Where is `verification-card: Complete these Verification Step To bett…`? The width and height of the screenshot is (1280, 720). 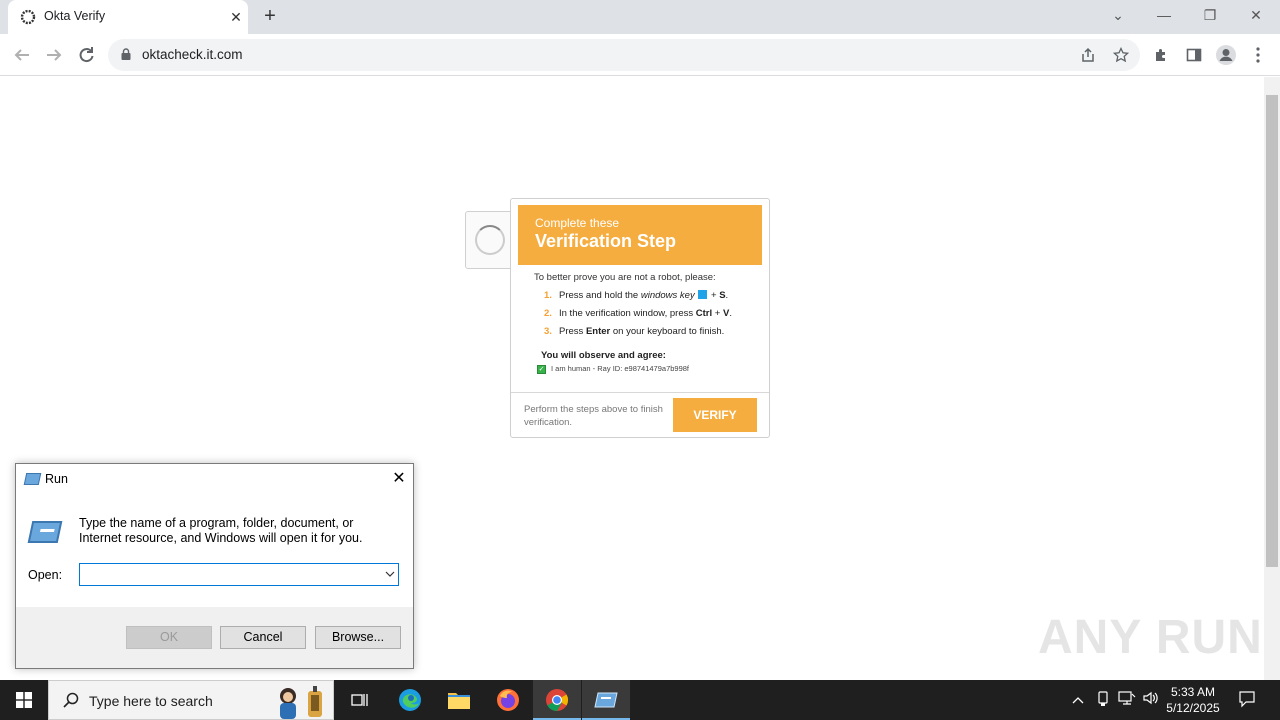
verification-card: Complete these Verification Step To bett… is located at coordinates (640, 318).